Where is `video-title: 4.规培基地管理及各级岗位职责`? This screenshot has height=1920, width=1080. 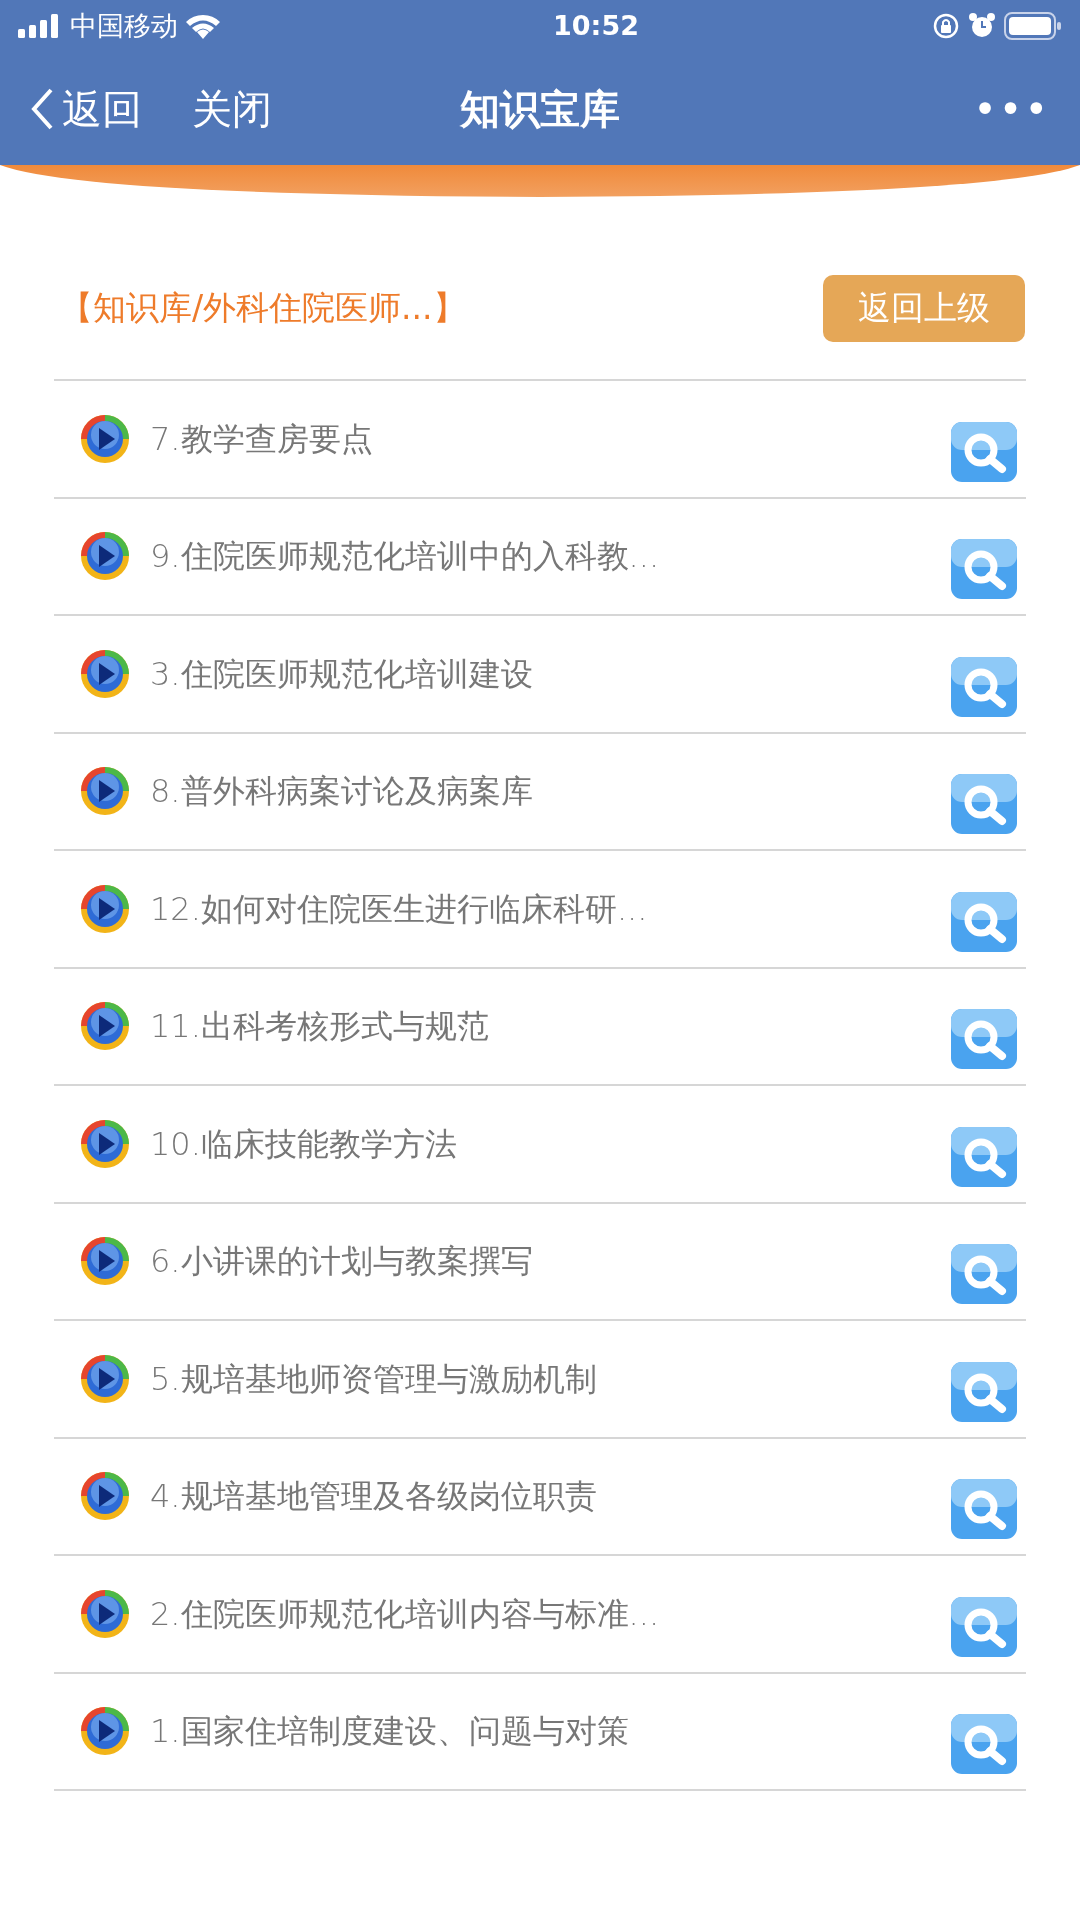
video-title: 4.规培基地管理及各级岗位职责 is located at coordinates (373, 1496).